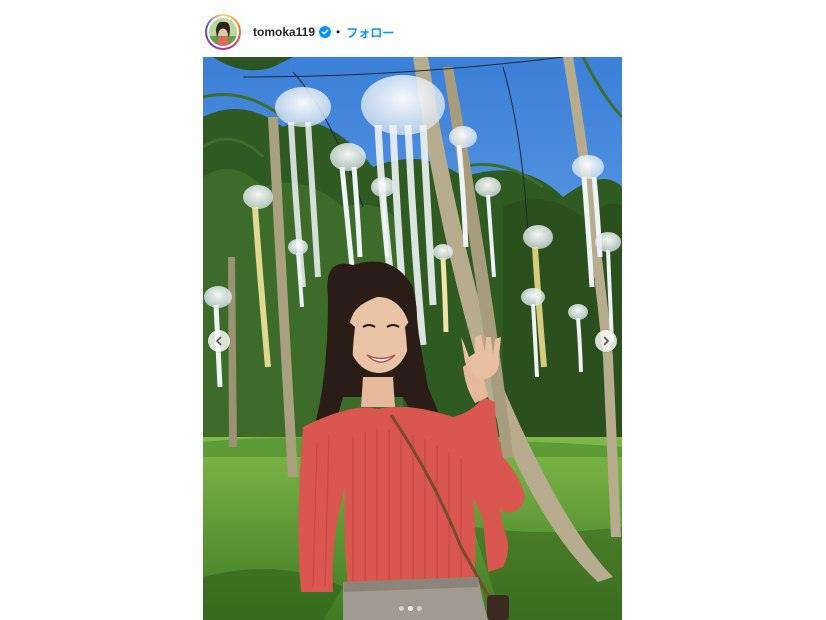 The height and width of the screenshot is (620, 826). Describe the element at coordinates (370, 32) in the screenshot. I see `follow-button: フォロー` at that location.